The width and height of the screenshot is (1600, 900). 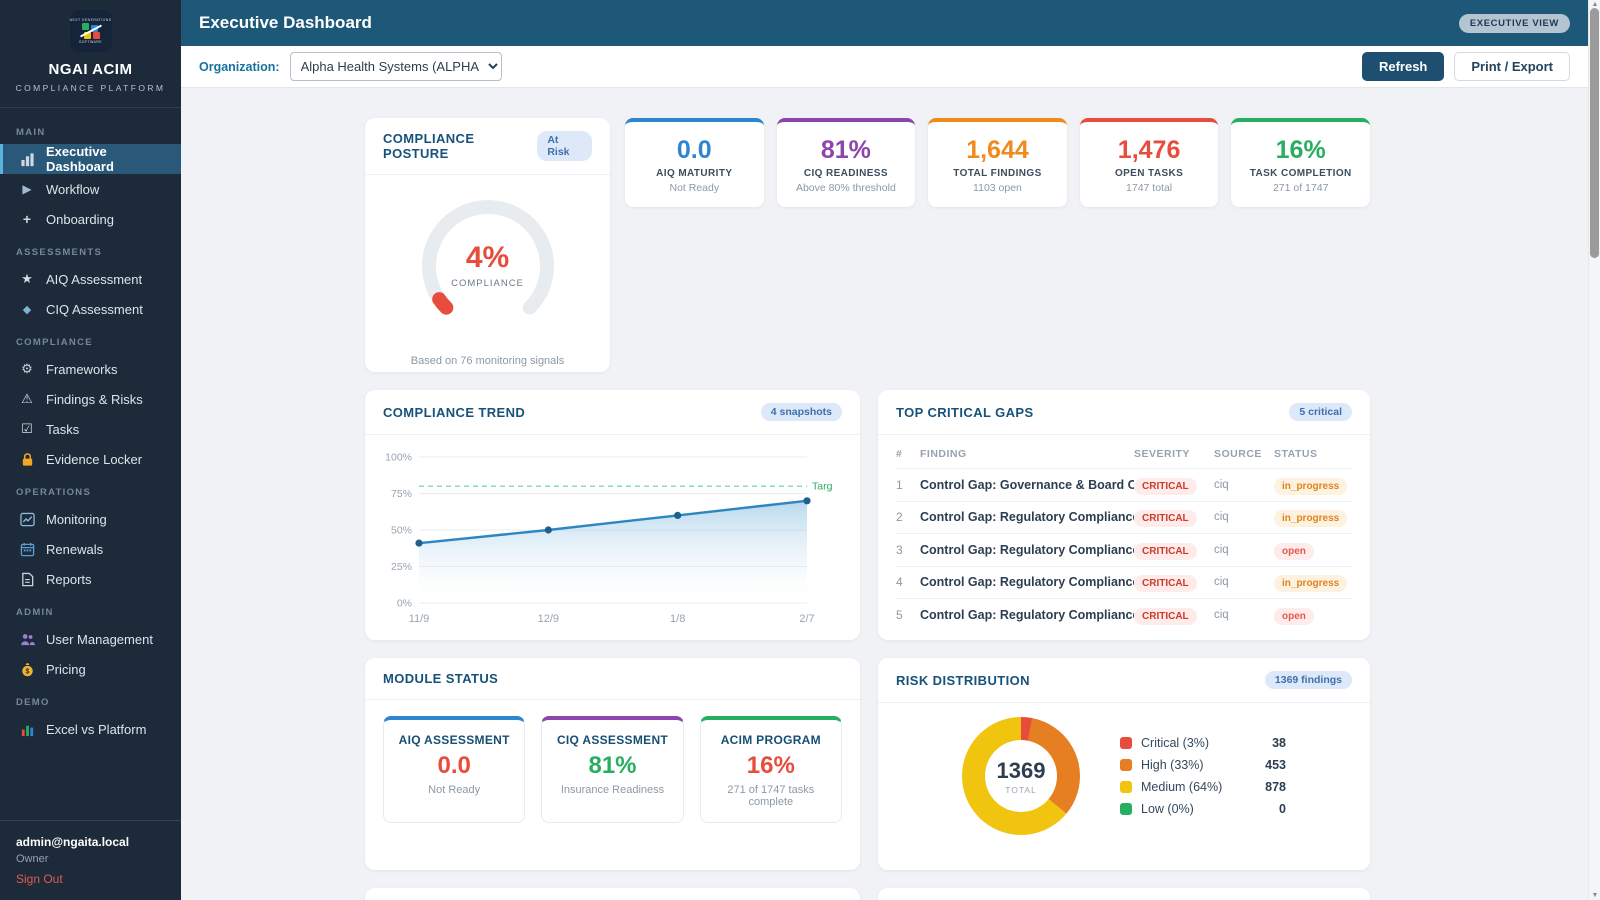 What do you see at coordinates (90, 42) in the screenshot?
I see `logo-bottom-text: SOFTWARE` at bounding box center [90, 42].